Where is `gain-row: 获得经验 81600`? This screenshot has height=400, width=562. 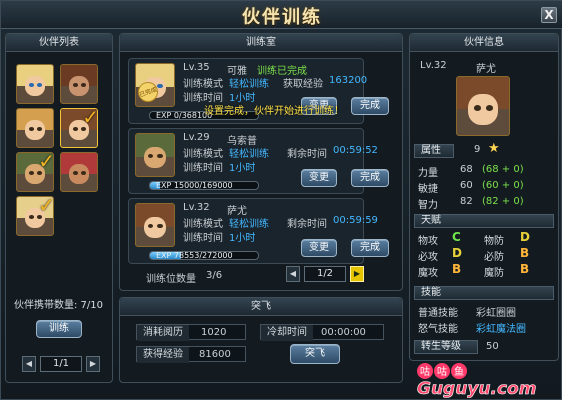 gain-row: 获得经验 81600 is located at coordinates (191, 354).